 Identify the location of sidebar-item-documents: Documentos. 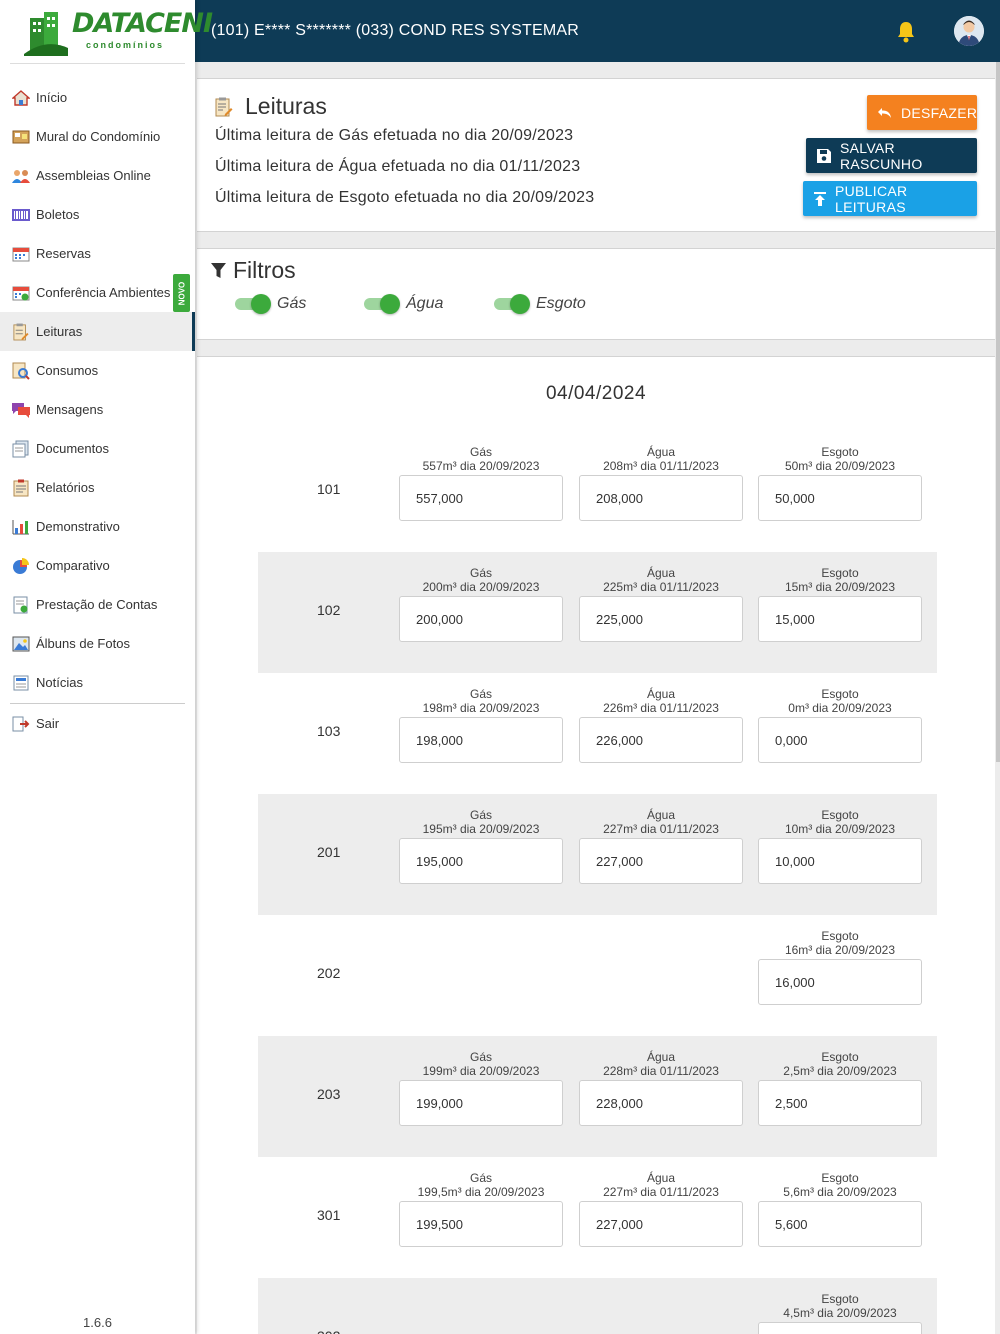
(97, 448).